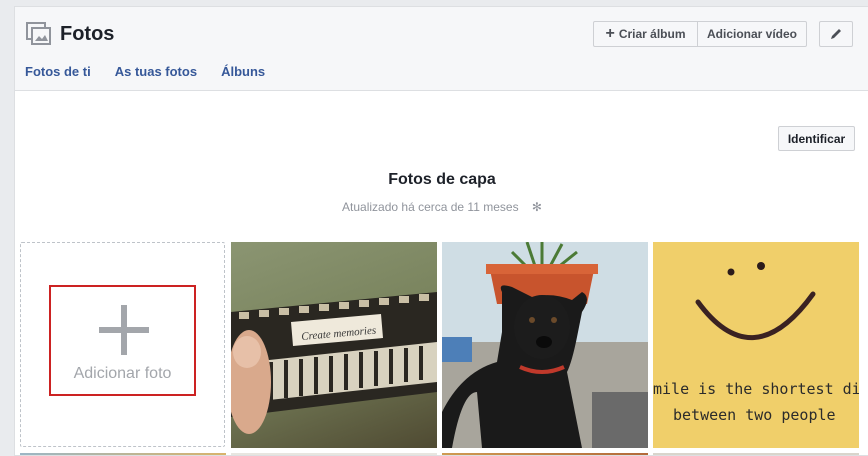 The image size is (868, 456). I want to click on quote-line-1: mile is the shortest dist, so click(756, 389).